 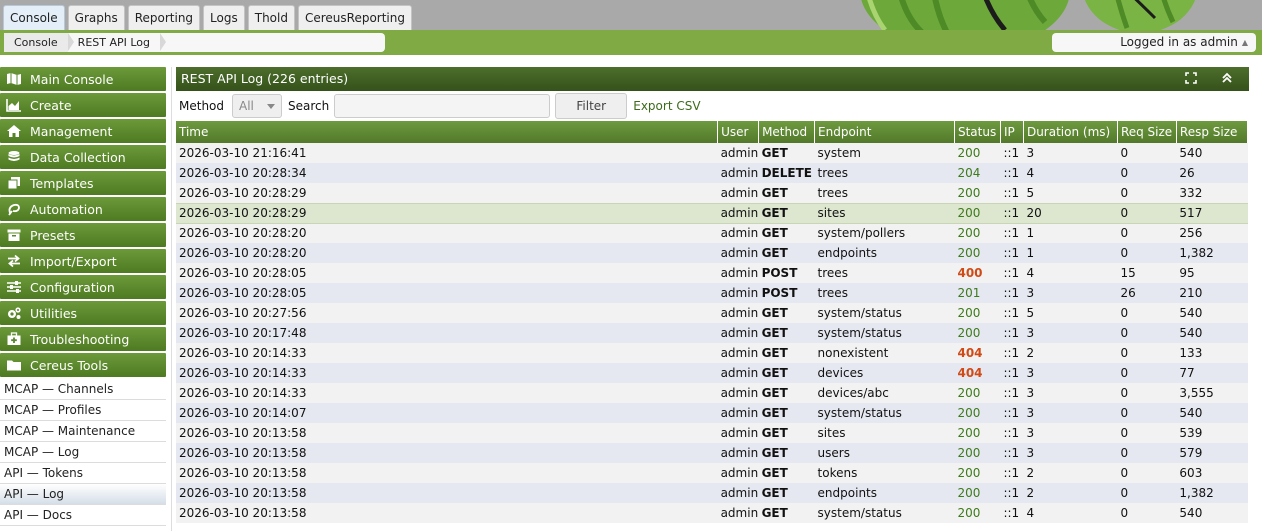 What do you see at coordinates (442, 106) in the screenshot?
I see `search-input` at bounding box center [442, 106].